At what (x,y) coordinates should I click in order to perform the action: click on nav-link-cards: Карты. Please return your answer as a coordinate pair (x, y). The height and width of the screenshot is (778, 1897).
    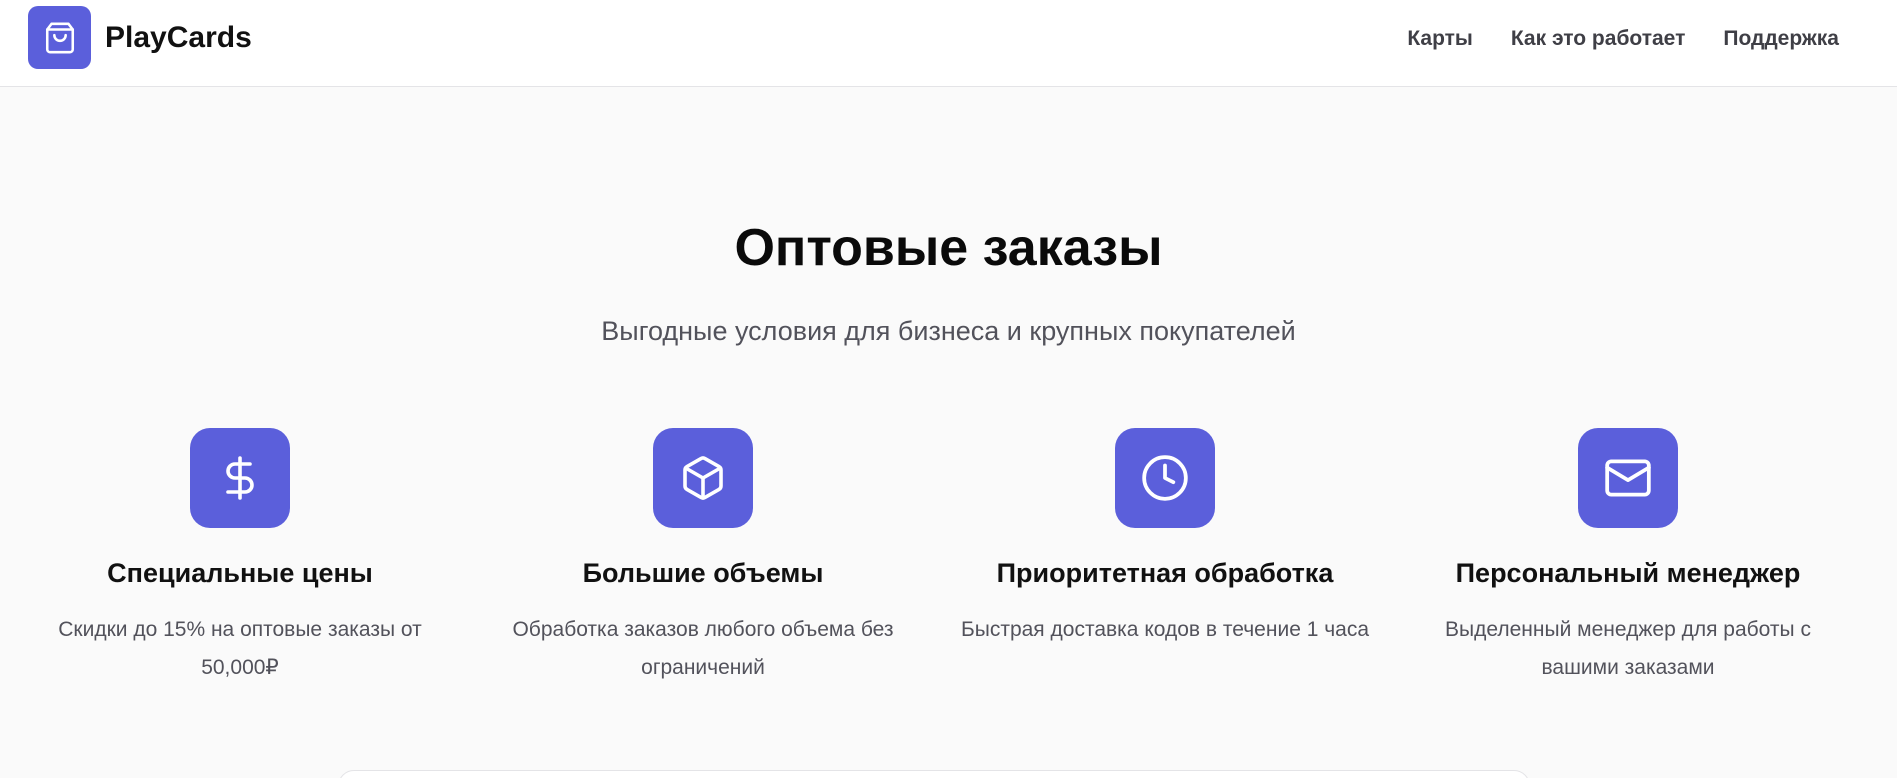
    Looking at the image, I should click on (1440, 39).